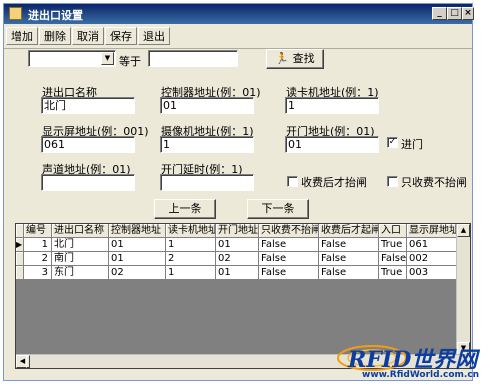 This screenshot has width=492, height=386. I want to click on close-button: ×, so click(468, 13).